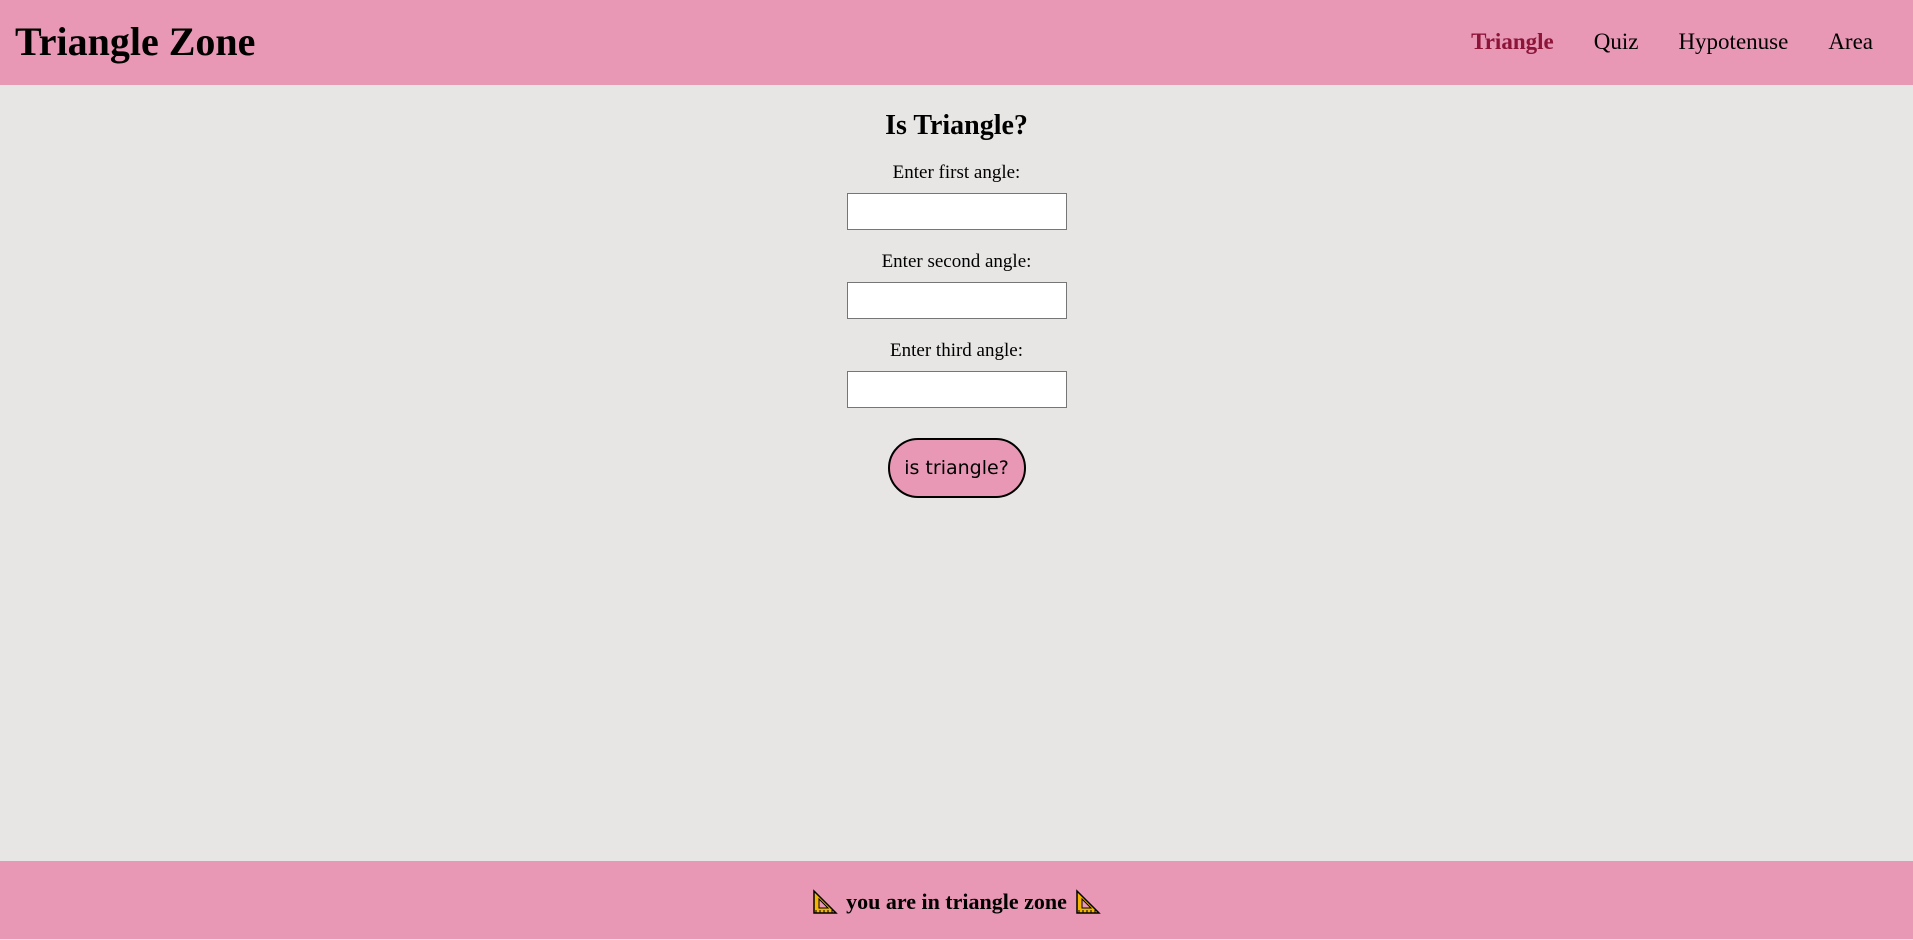 This screenshot has width=1913, height=940. What do you see at coordinates (956, 172) in the screenshot?
I see `first-angle-label: Enter first angle:` at bounding box center [956, 172].